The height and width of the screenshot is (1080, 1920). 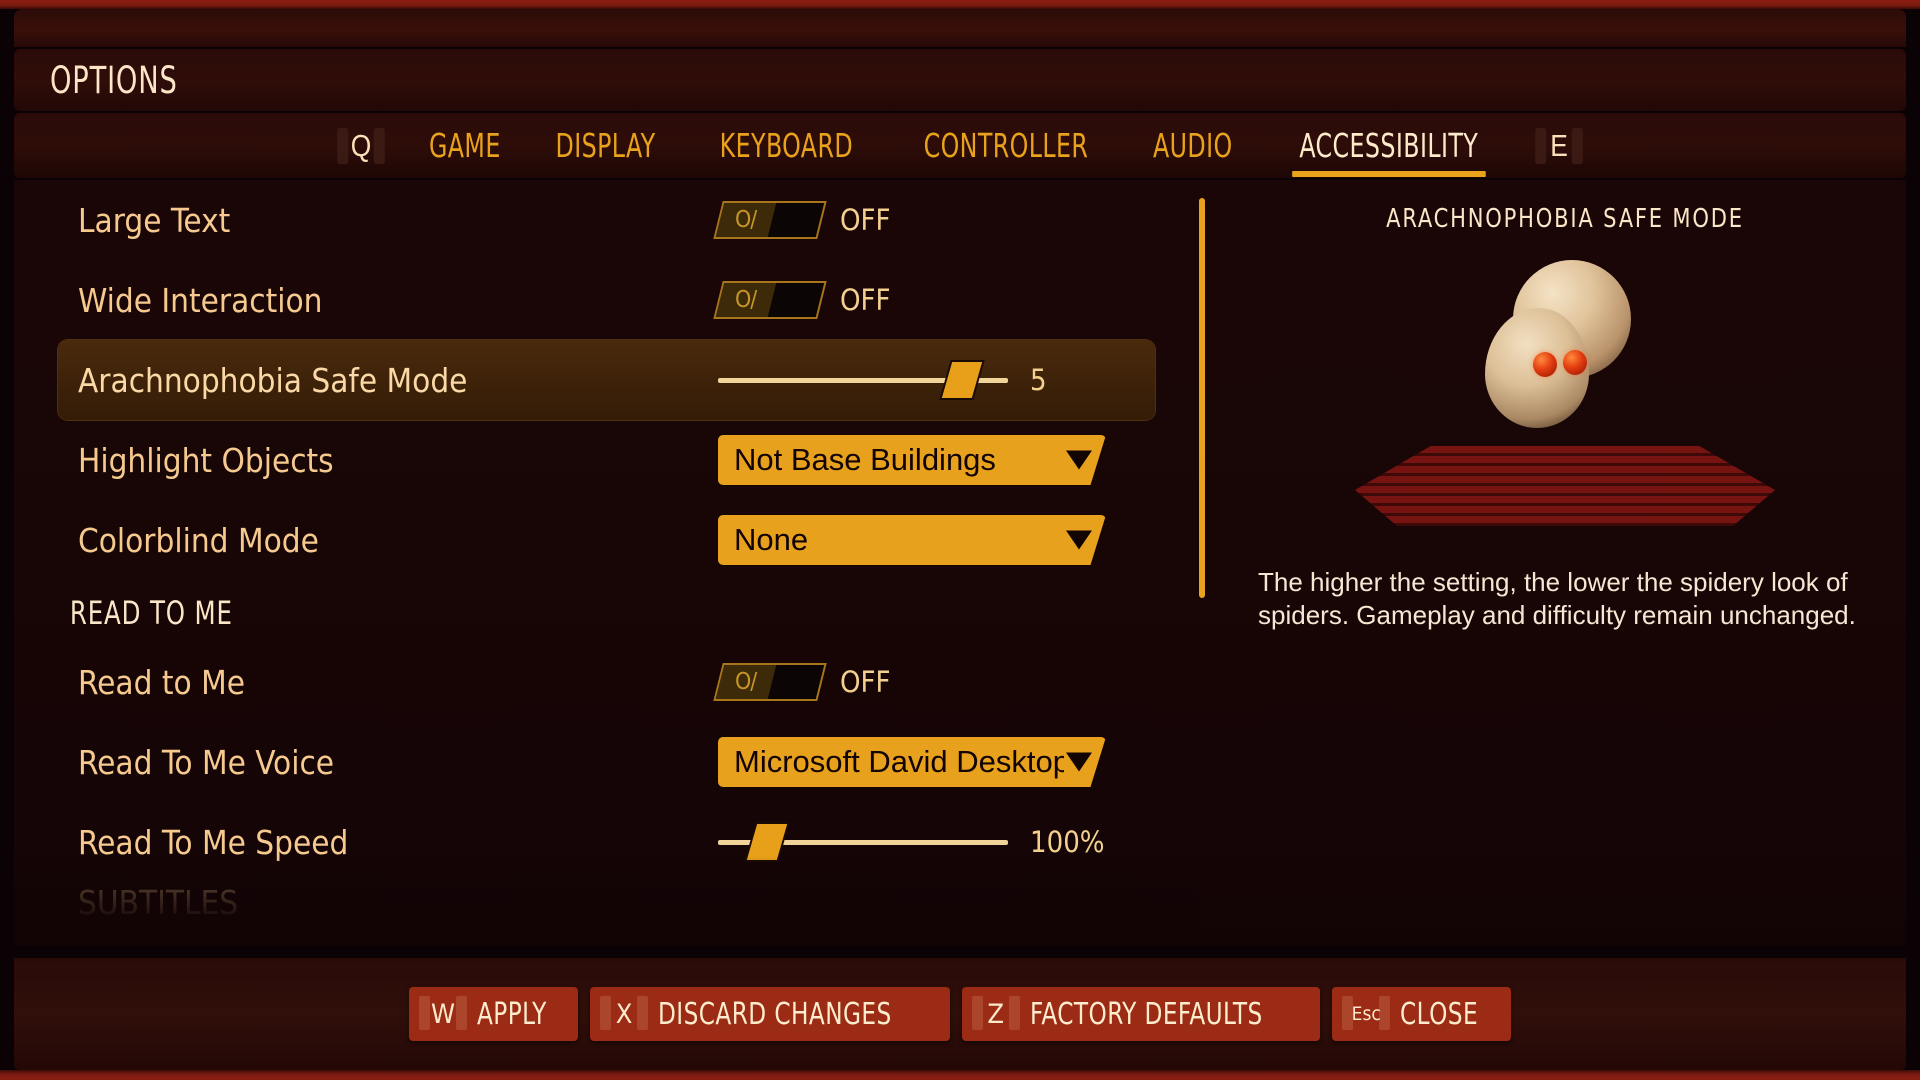 What do you see at coordinates (273, 380) in the screenshot?
I see `setting-label: Arachnophobia Safe Mode` at bounding box center [273, 380].